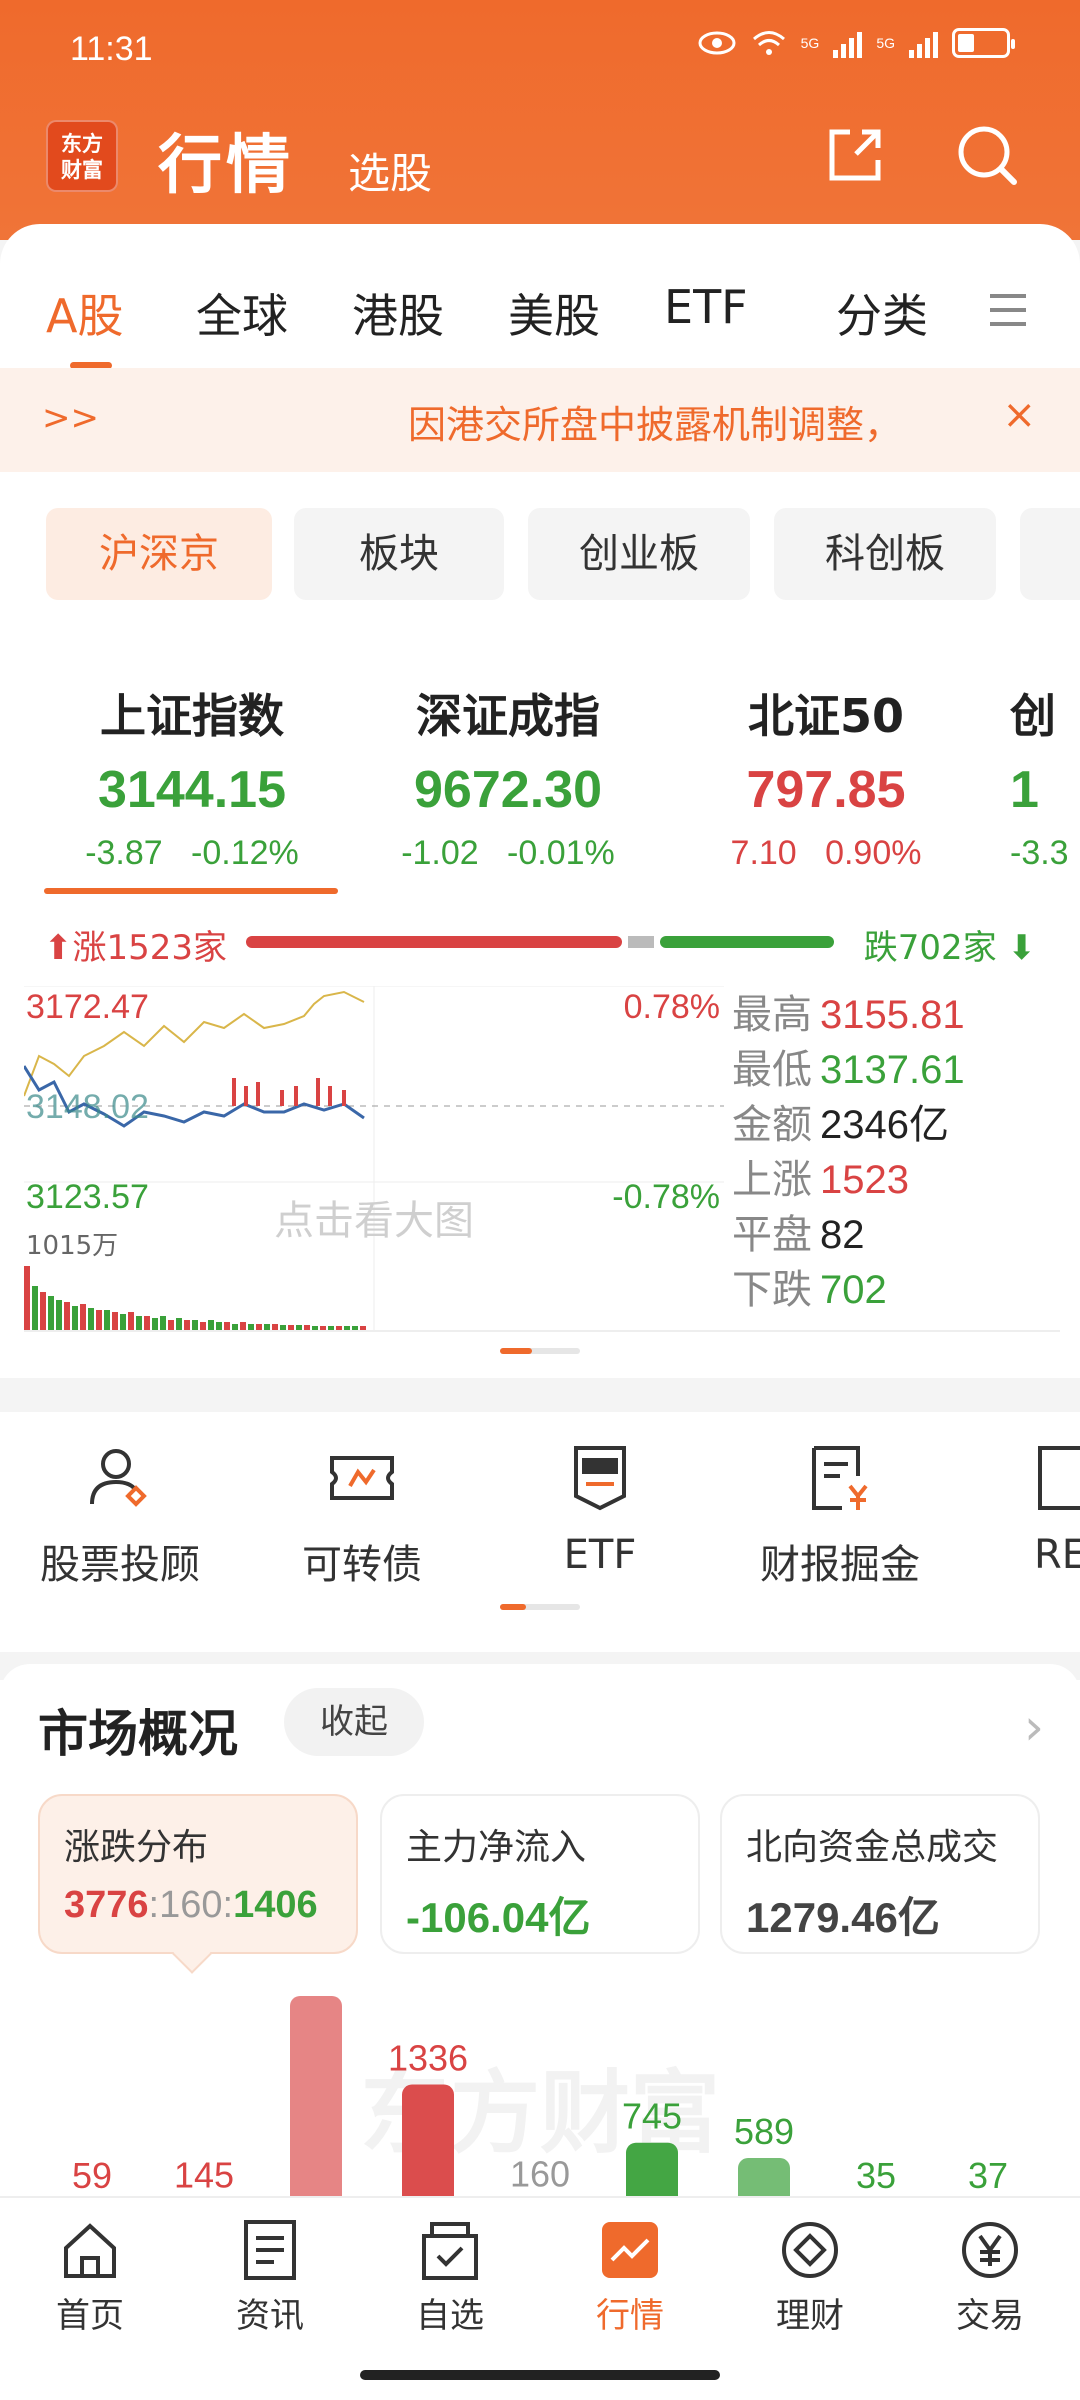  I want to click on nav-wealth: 理财, so click(810, 2277).